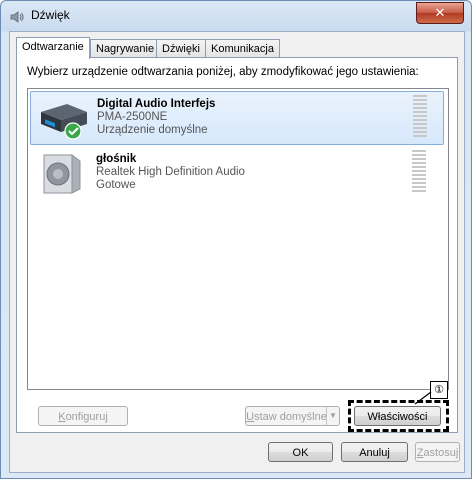  What do you see at coordinates (116, 185) in the screenshot?
I see `device-status: Gotowe` at bounding box center [116, 185].